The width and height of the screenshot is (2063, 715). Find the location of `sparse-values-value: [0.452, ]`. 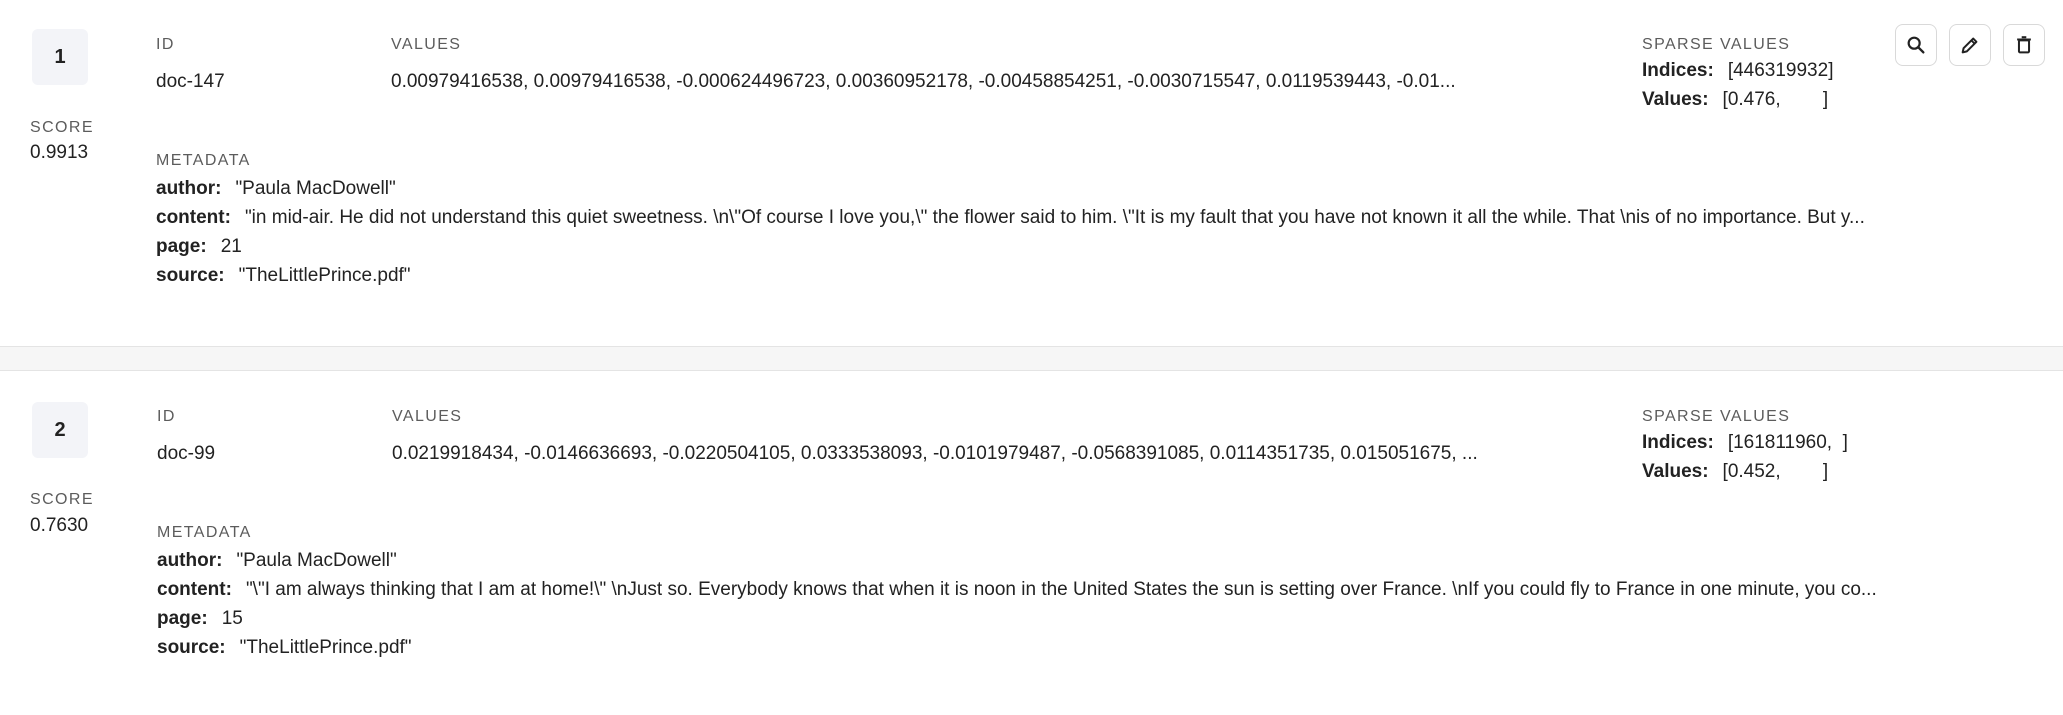

sparse-values-value: [0.452, ] is located at coordinates (1775, 471).